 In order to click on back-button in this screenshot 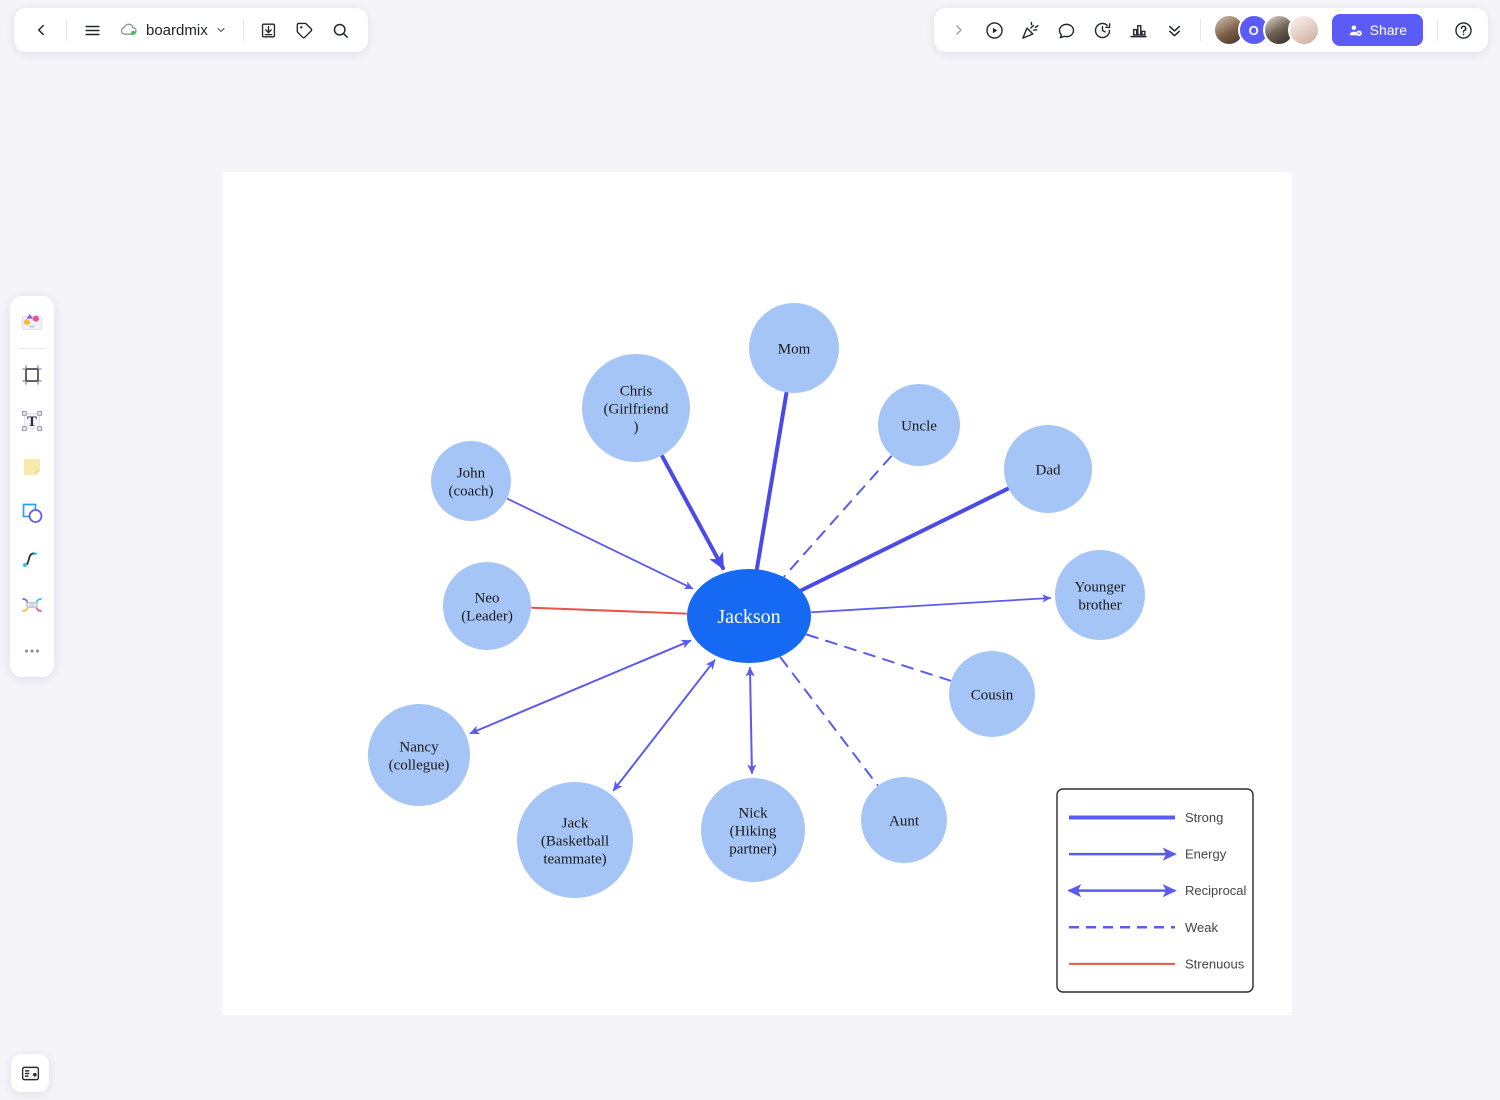, I will do `click(41, 30)`.